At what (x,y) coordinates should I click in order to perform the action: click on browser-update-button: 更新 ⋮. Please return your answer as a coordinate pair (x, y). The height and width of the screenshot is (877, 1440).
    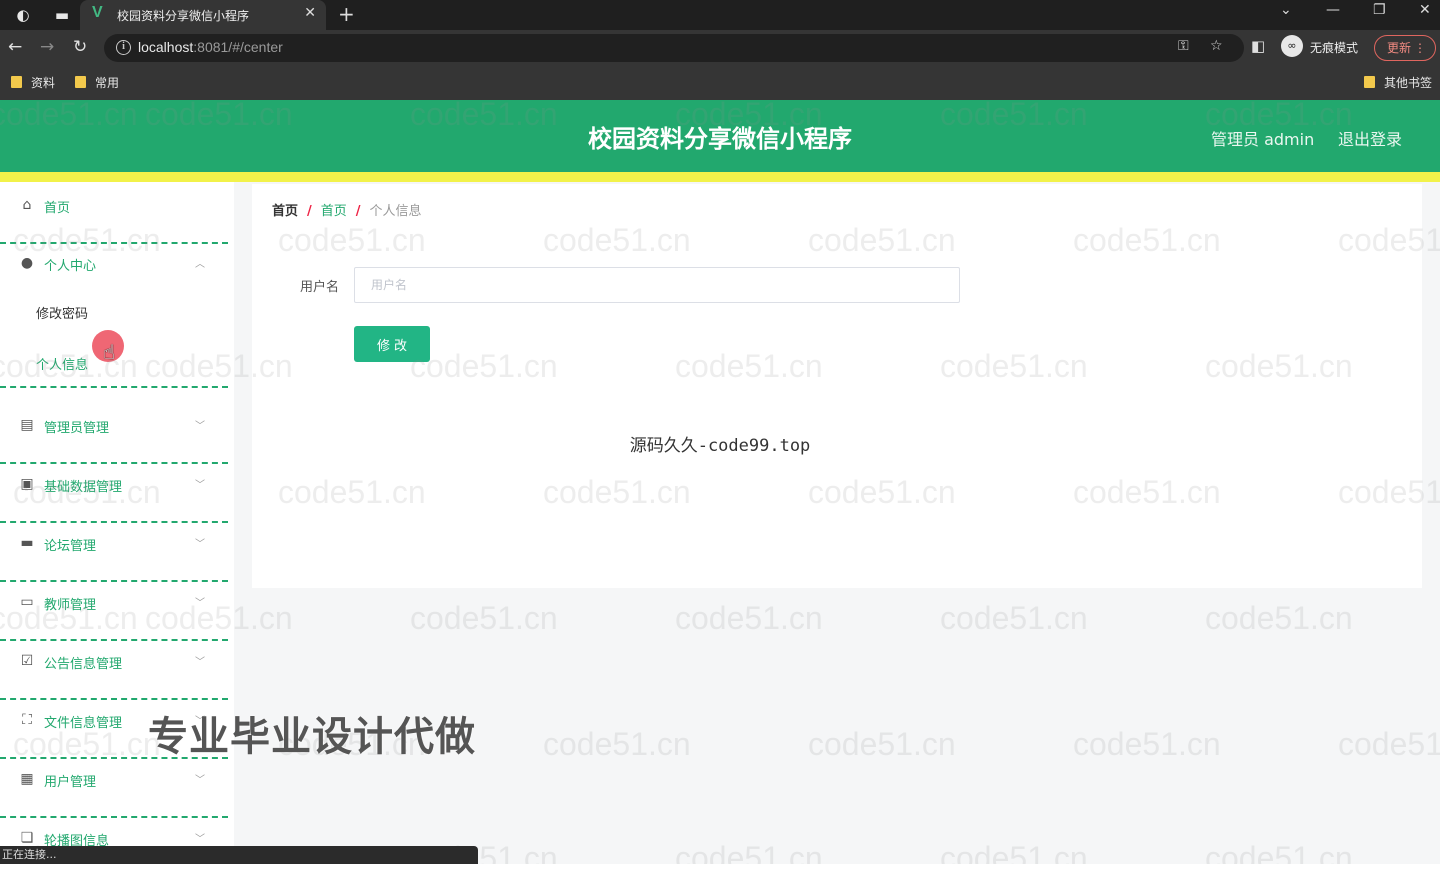
    Looking at the image, I should click on (1405, 48).